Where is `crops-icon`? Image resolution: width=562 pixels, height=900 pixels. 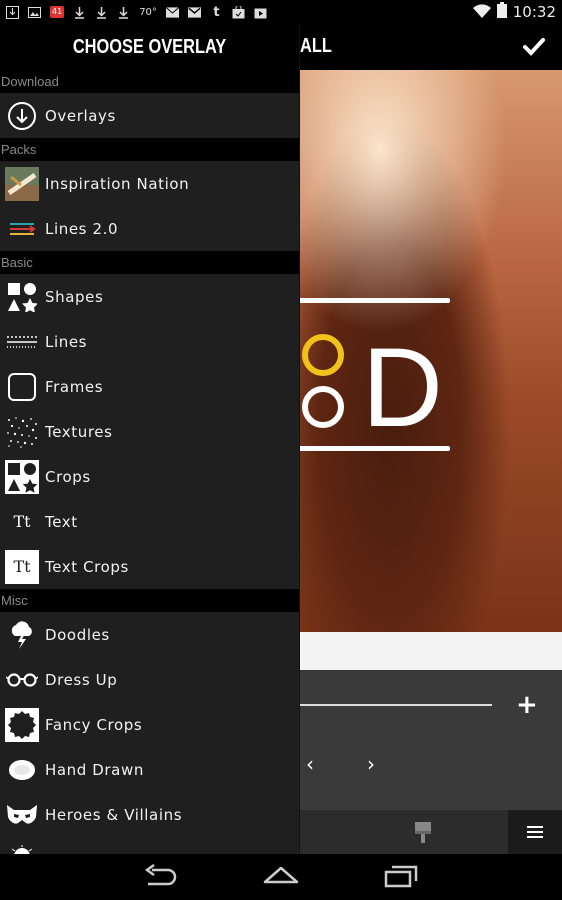 crops-icon is located at coordinates (22, 476).